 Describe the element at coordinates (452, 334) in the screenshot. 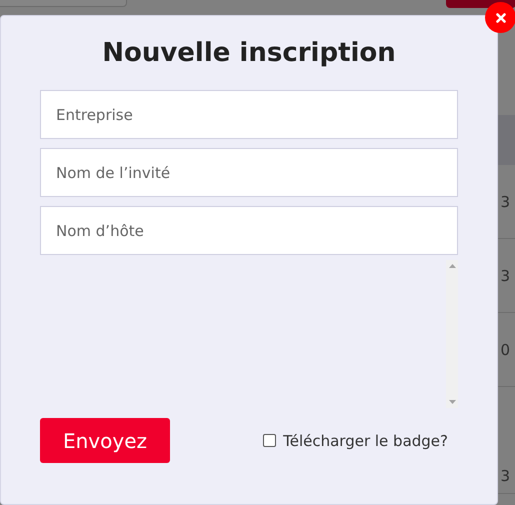

I see `scrollbar` at that location.